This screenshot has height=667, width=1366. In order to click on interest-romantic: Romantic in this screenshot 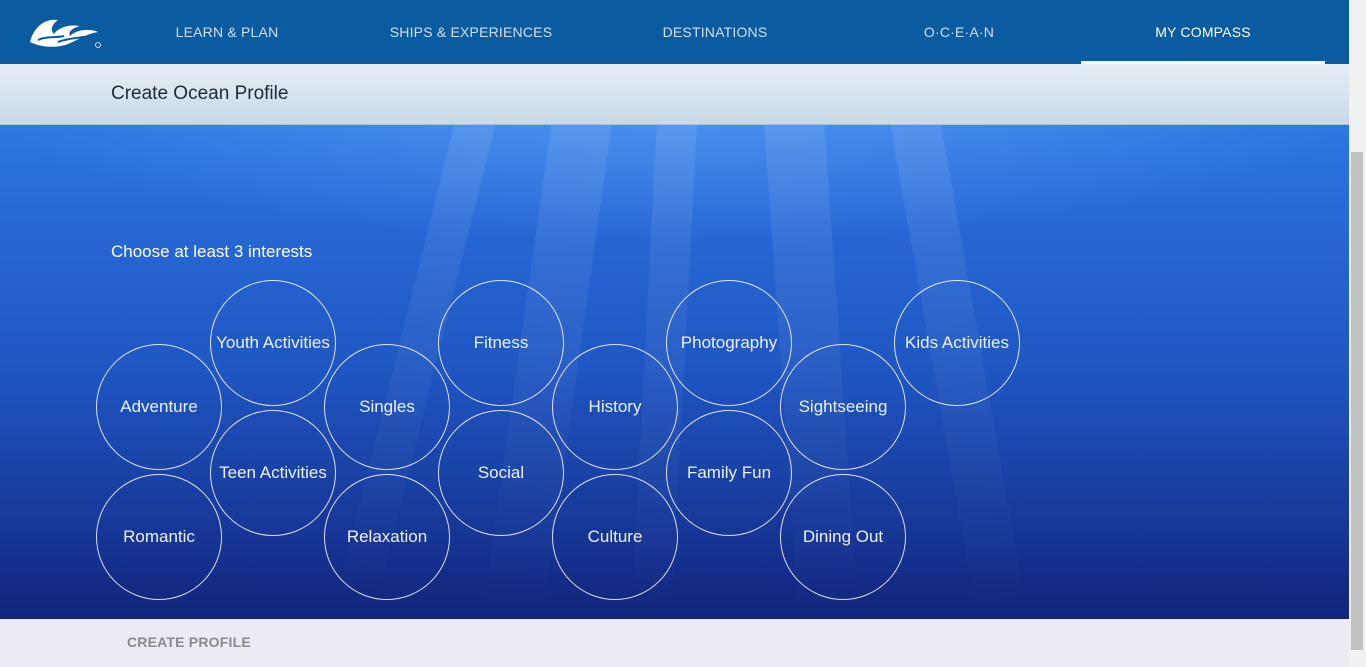, I will do `click(159, 537)`.